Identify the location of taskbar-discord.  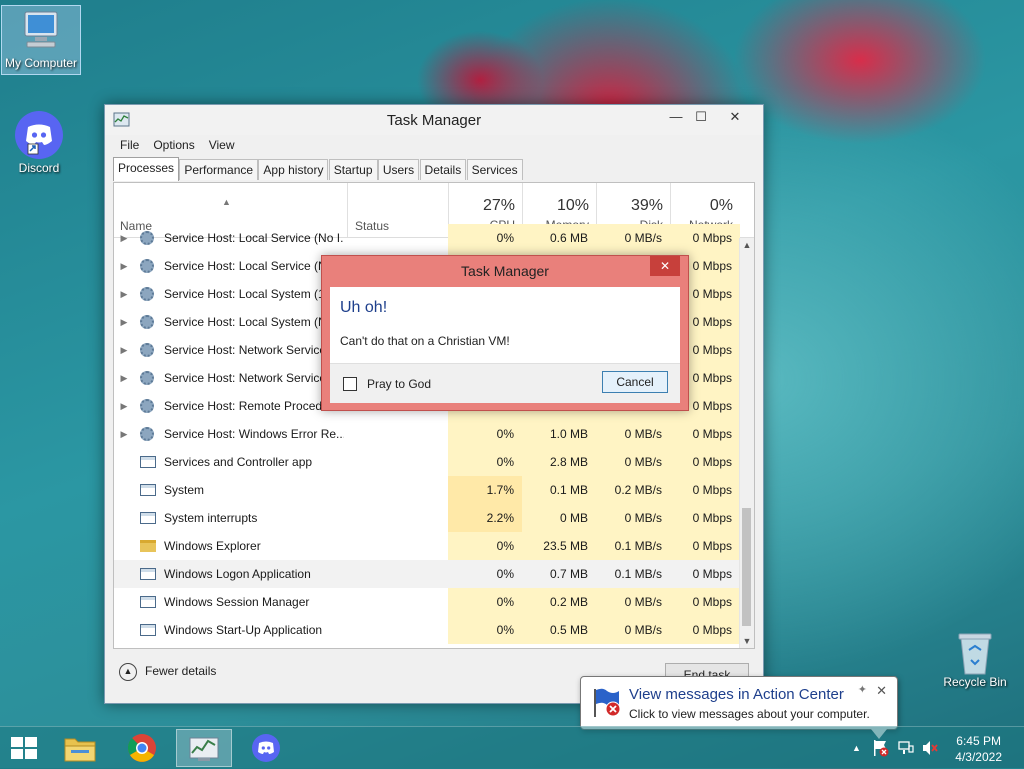
(266, 748).